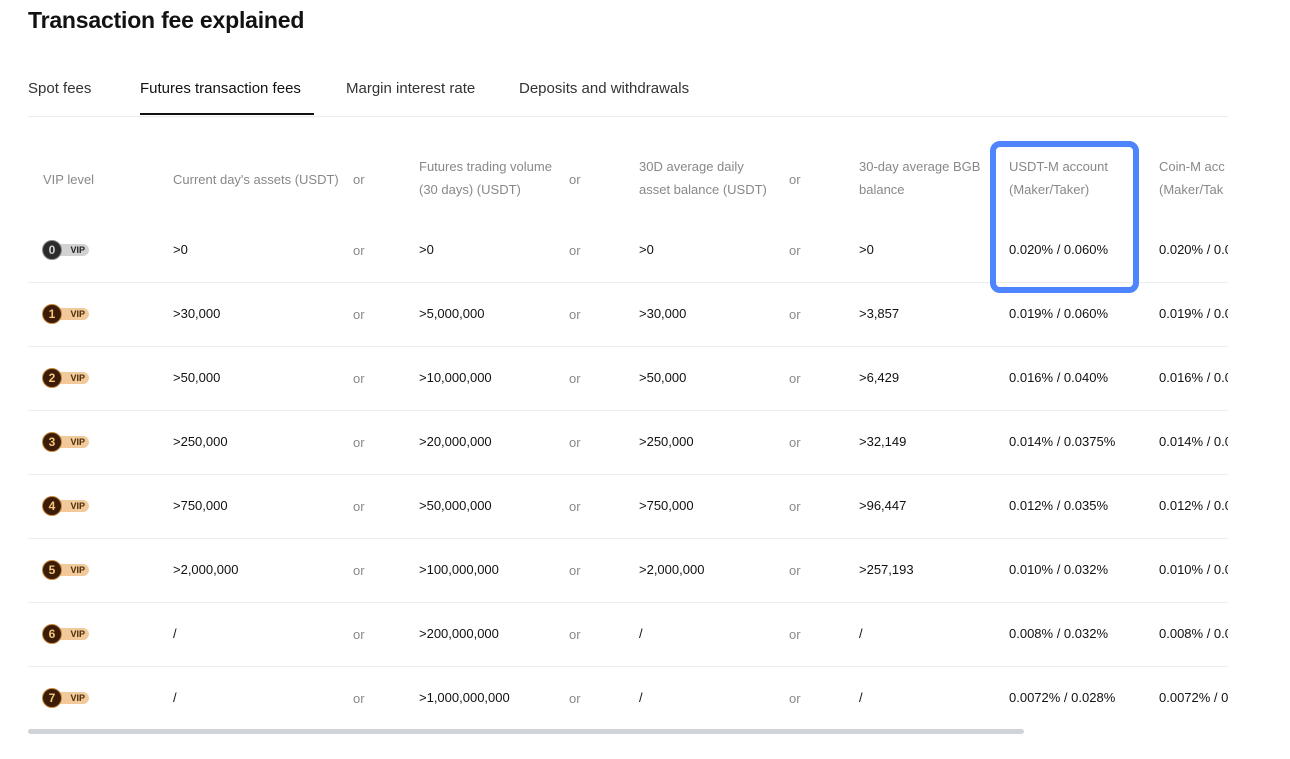 The image size is (1290, 759). What do you see at coordinates (703, 189) in the screenshot?
I see `header-avg-balance-line2: asset balance (USDT)` at bounding box center [703, 189].